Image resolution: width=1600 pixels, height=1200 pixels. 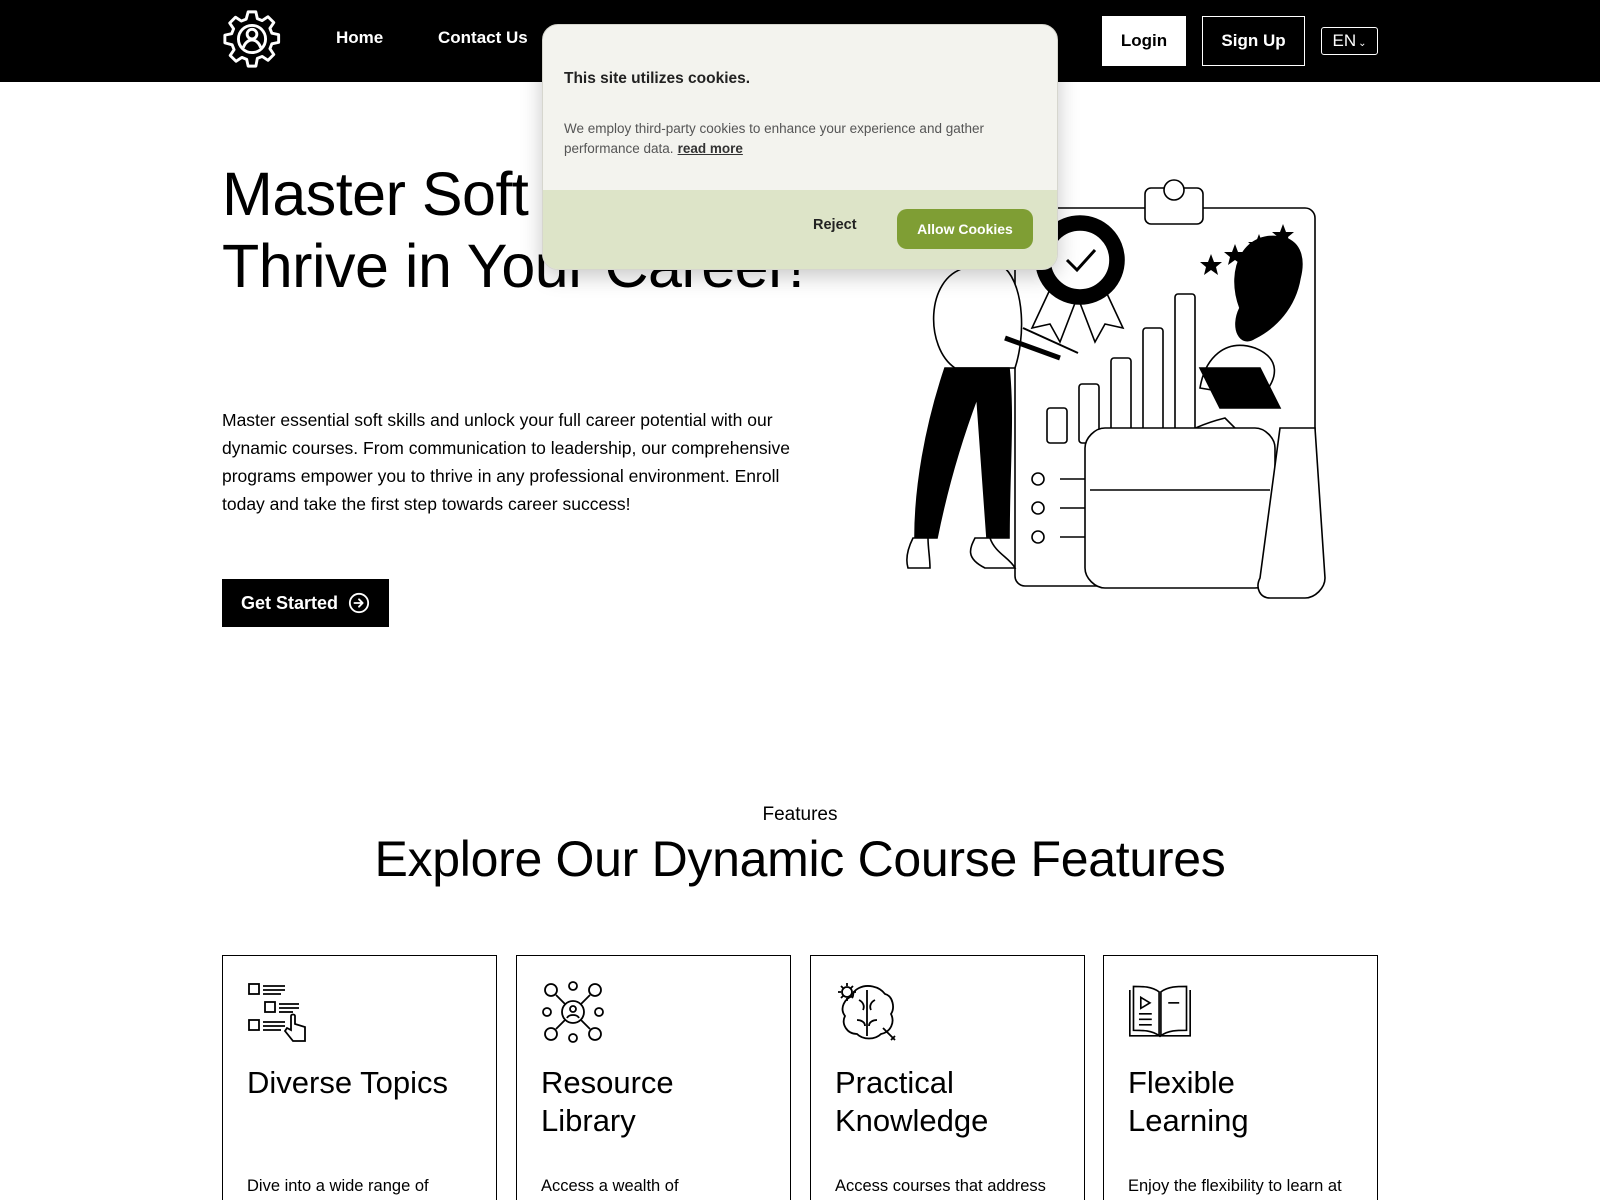 I want to click on feature-card-title: Resource Library, so click(x=607, y=1101).